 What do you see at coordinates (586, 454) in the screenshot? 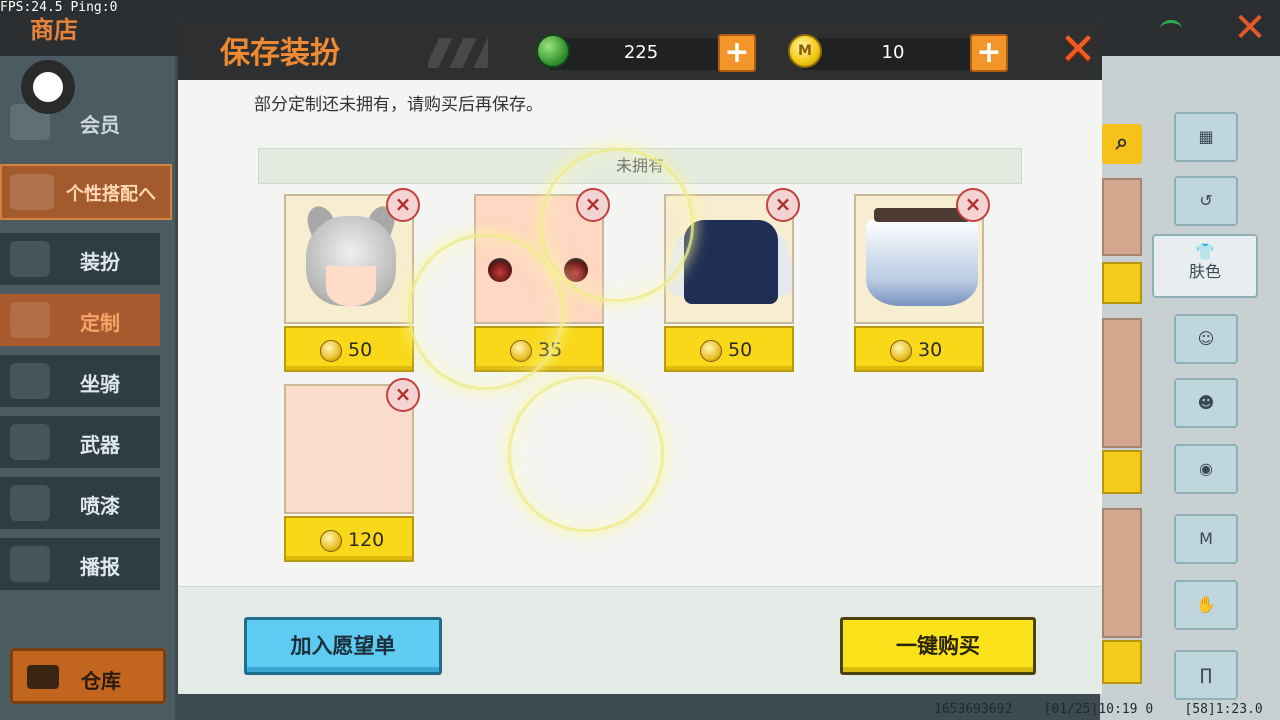
I see `glow-effect` at bounding box center [586, 454].